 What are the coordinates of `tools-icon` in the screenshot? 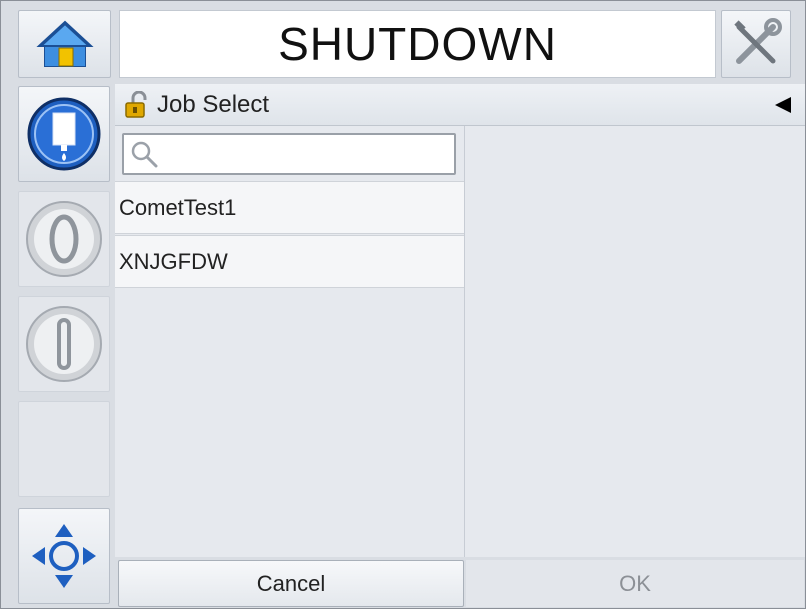 It's located at (758, 41).